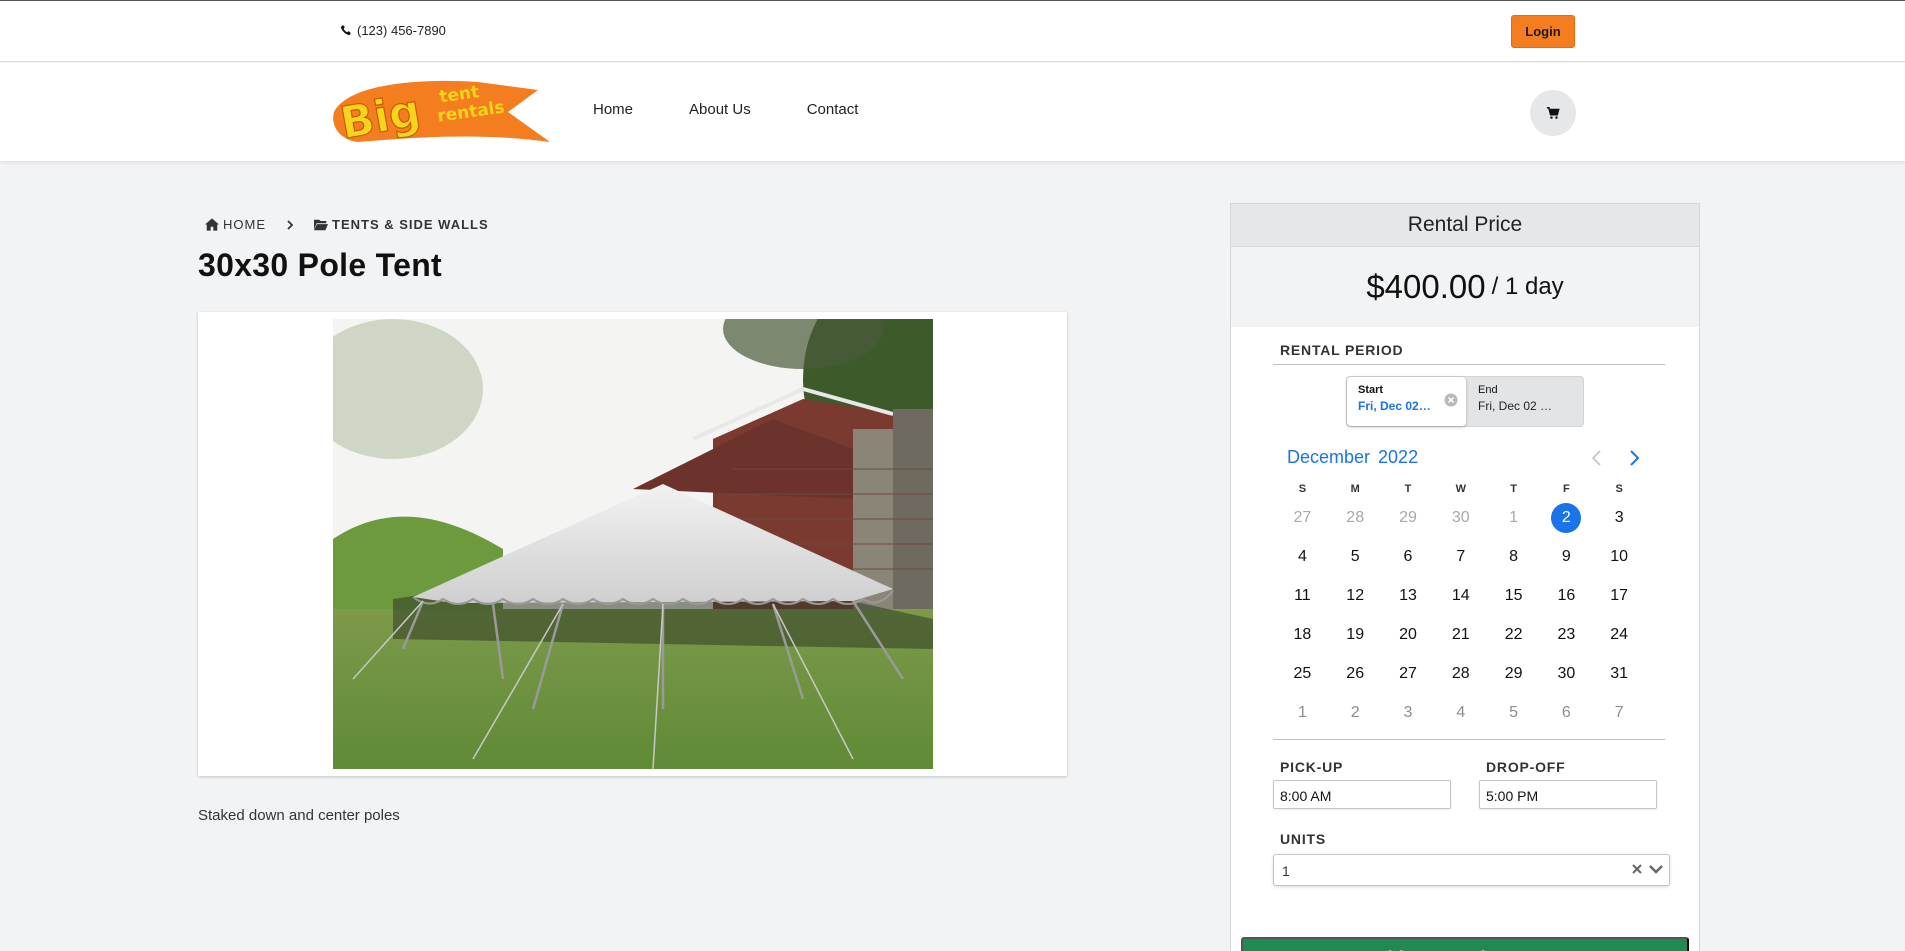 The width and height of the screenshot is (1905, 951). I want to click on calendar-day: 8, so click(1513, 557).